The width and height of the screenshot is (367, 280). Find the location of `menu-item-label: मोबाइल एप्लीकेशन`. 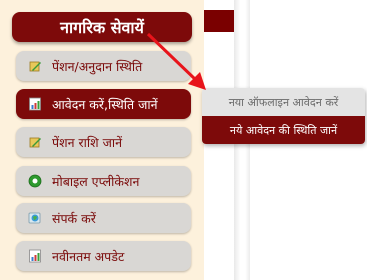

menu-item-label: मोबाइल एप्लीकेशन is located at coordinates (96, 181).